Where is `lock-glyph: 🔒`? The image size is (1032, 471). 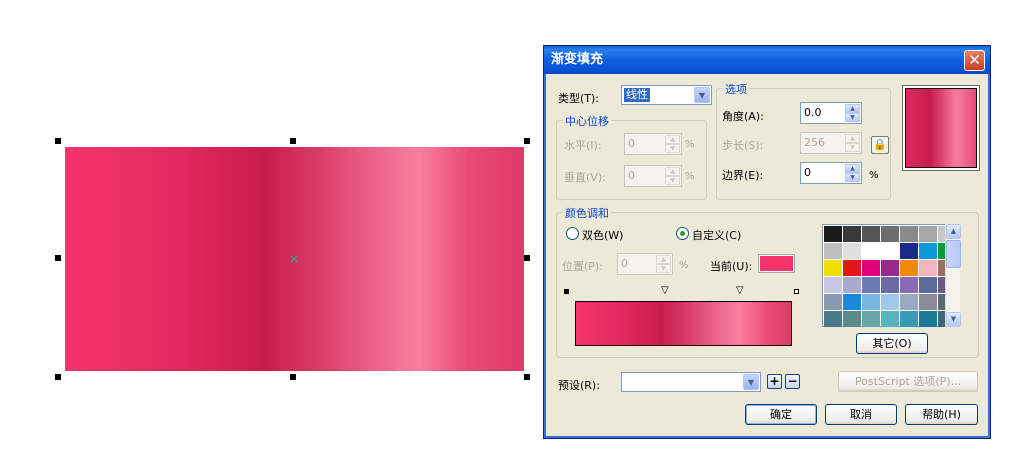
lock-glyph: 🔒 is located at coordinates (880, 144).